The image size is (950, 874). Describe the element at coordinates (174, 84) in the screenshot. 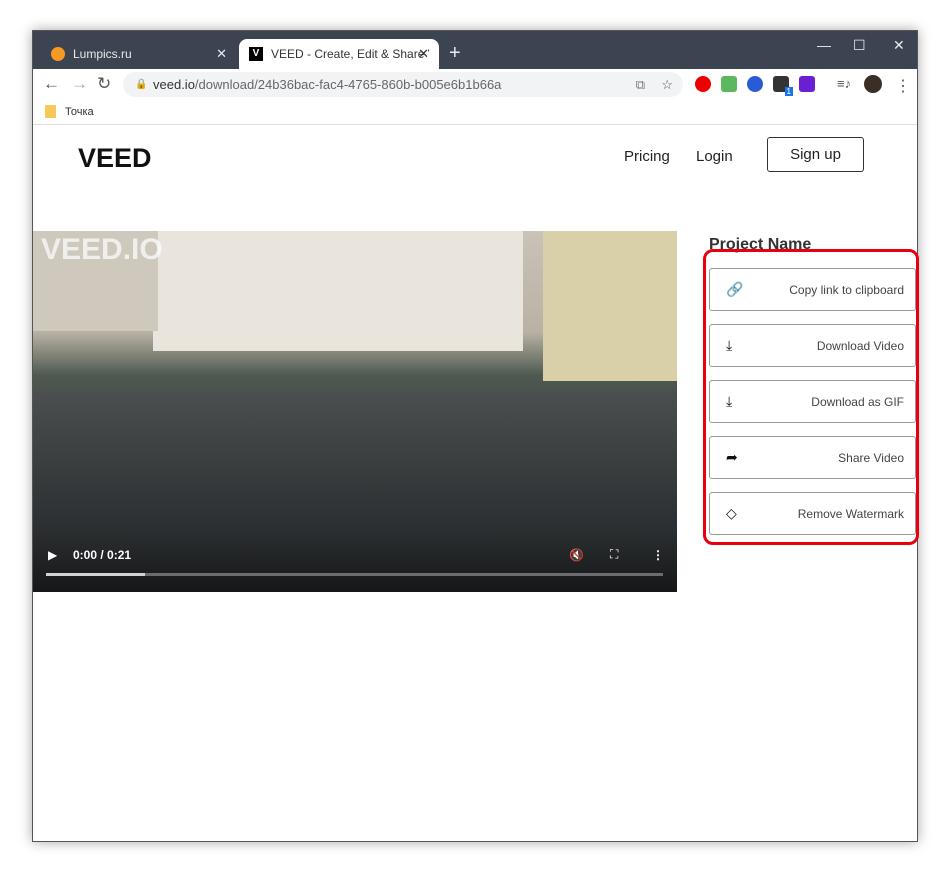

I see `url-host: veed.io` at that location.